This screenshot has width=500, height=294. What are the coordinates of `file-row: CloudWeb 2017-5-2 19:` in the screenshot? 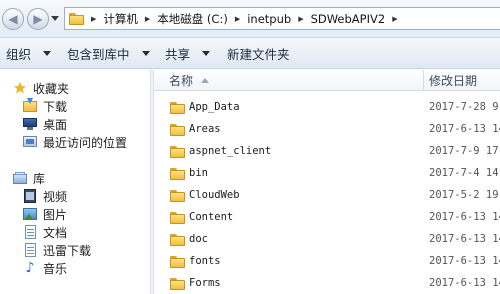 It's located at (327, 197).